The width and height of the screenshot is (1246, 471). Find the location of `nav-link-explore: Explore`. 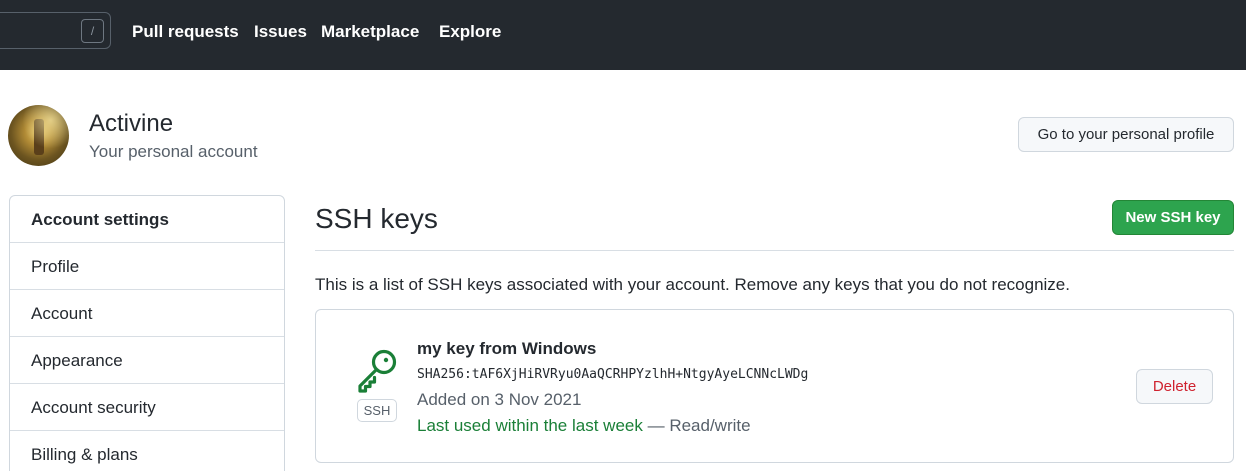

nav-link-explore: Explore is located at coordinates (470, 32).